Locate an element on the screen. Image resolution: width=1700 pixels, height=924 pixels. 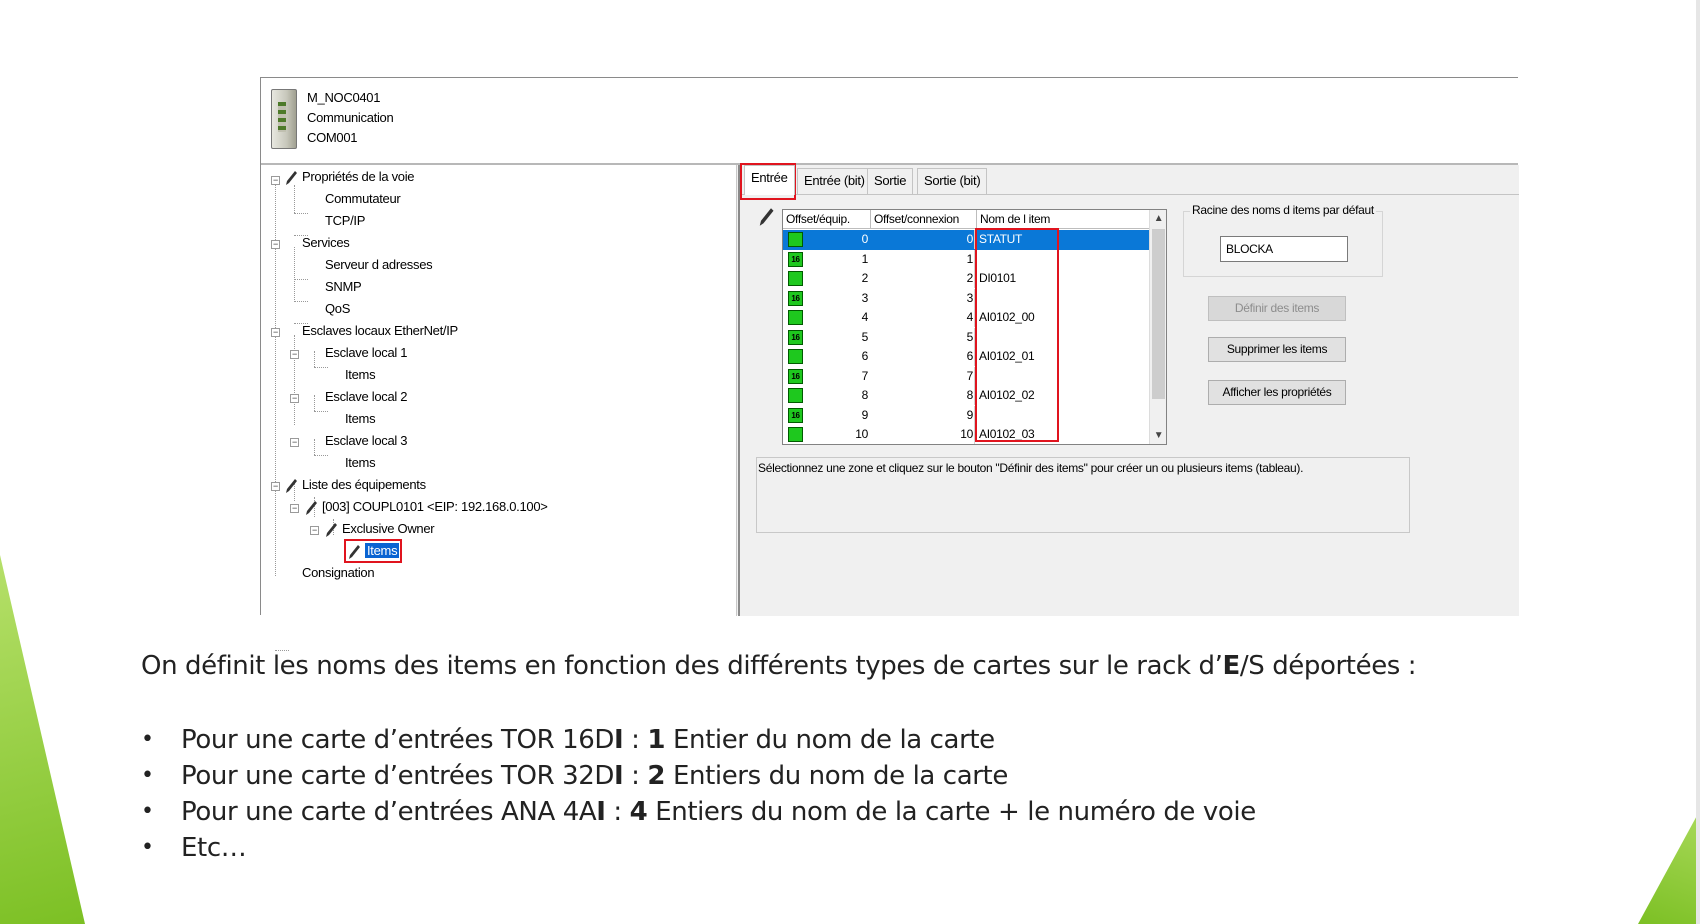
table-row: 0 0 STATUT is located at coordinates (966, 240).